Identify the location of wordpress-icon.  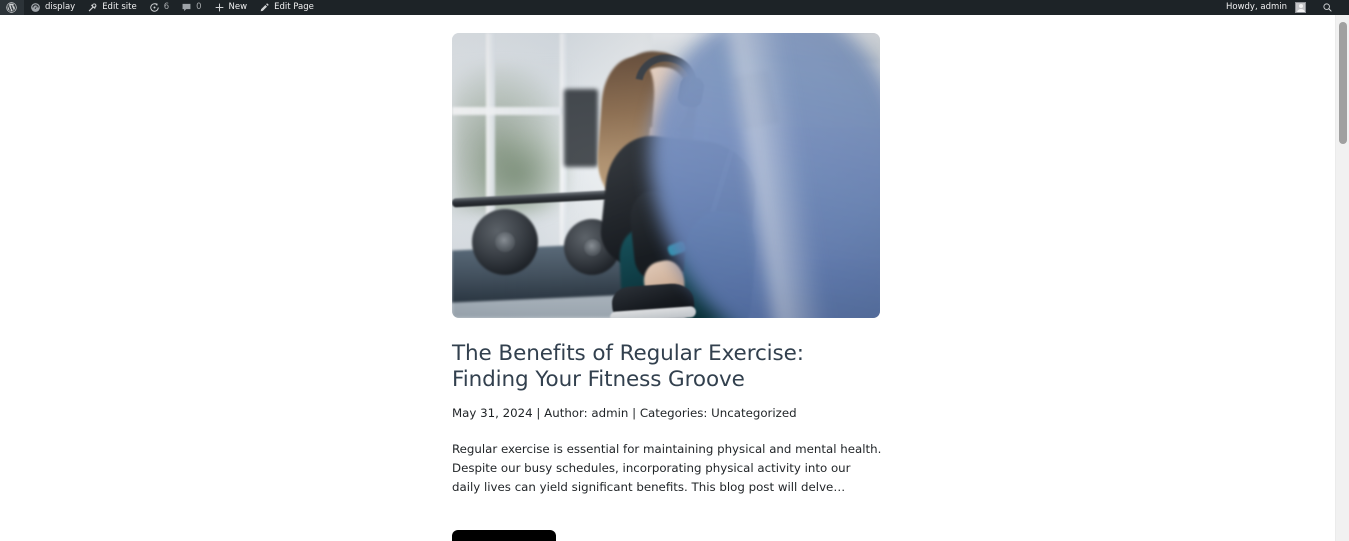
(11, 7).